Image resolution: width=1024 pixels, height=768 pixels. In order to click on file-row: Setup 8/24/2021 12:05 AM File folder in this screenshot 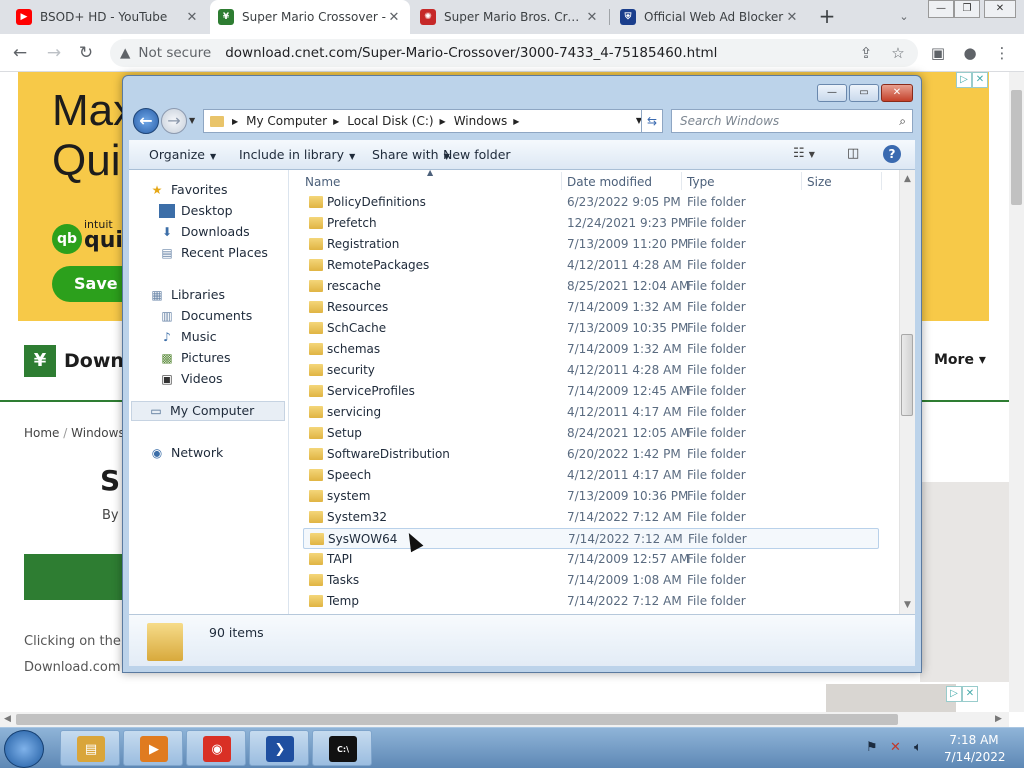, I will do `click(591, 433)`.